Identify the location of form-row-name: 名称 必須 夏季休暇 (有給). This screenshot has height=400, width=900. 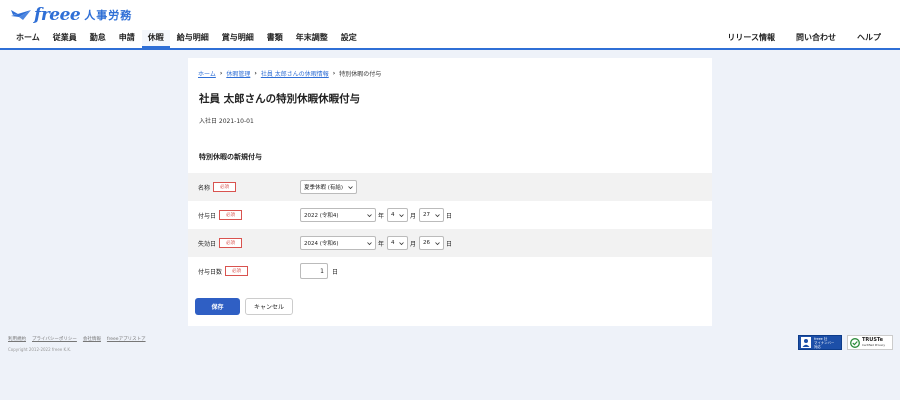
(450, 187).